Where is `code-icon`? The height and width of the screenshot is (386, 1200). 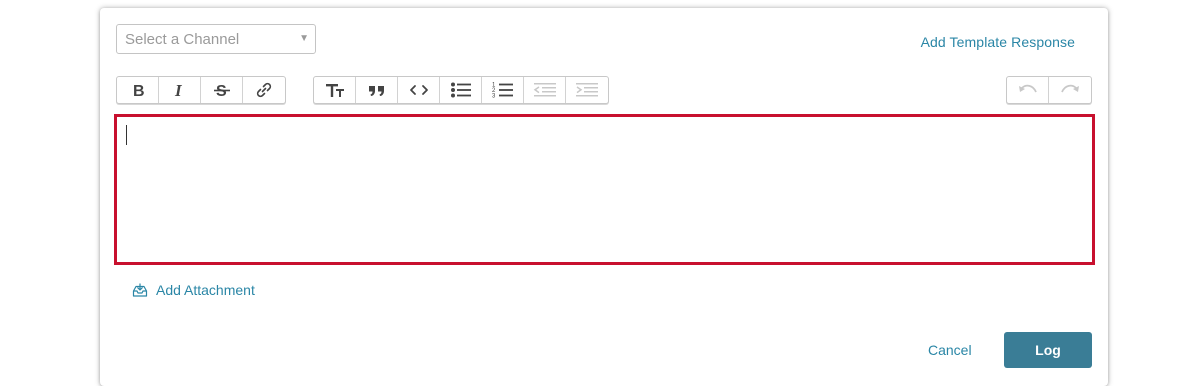 code-icon is located at coordinates (418, 90).